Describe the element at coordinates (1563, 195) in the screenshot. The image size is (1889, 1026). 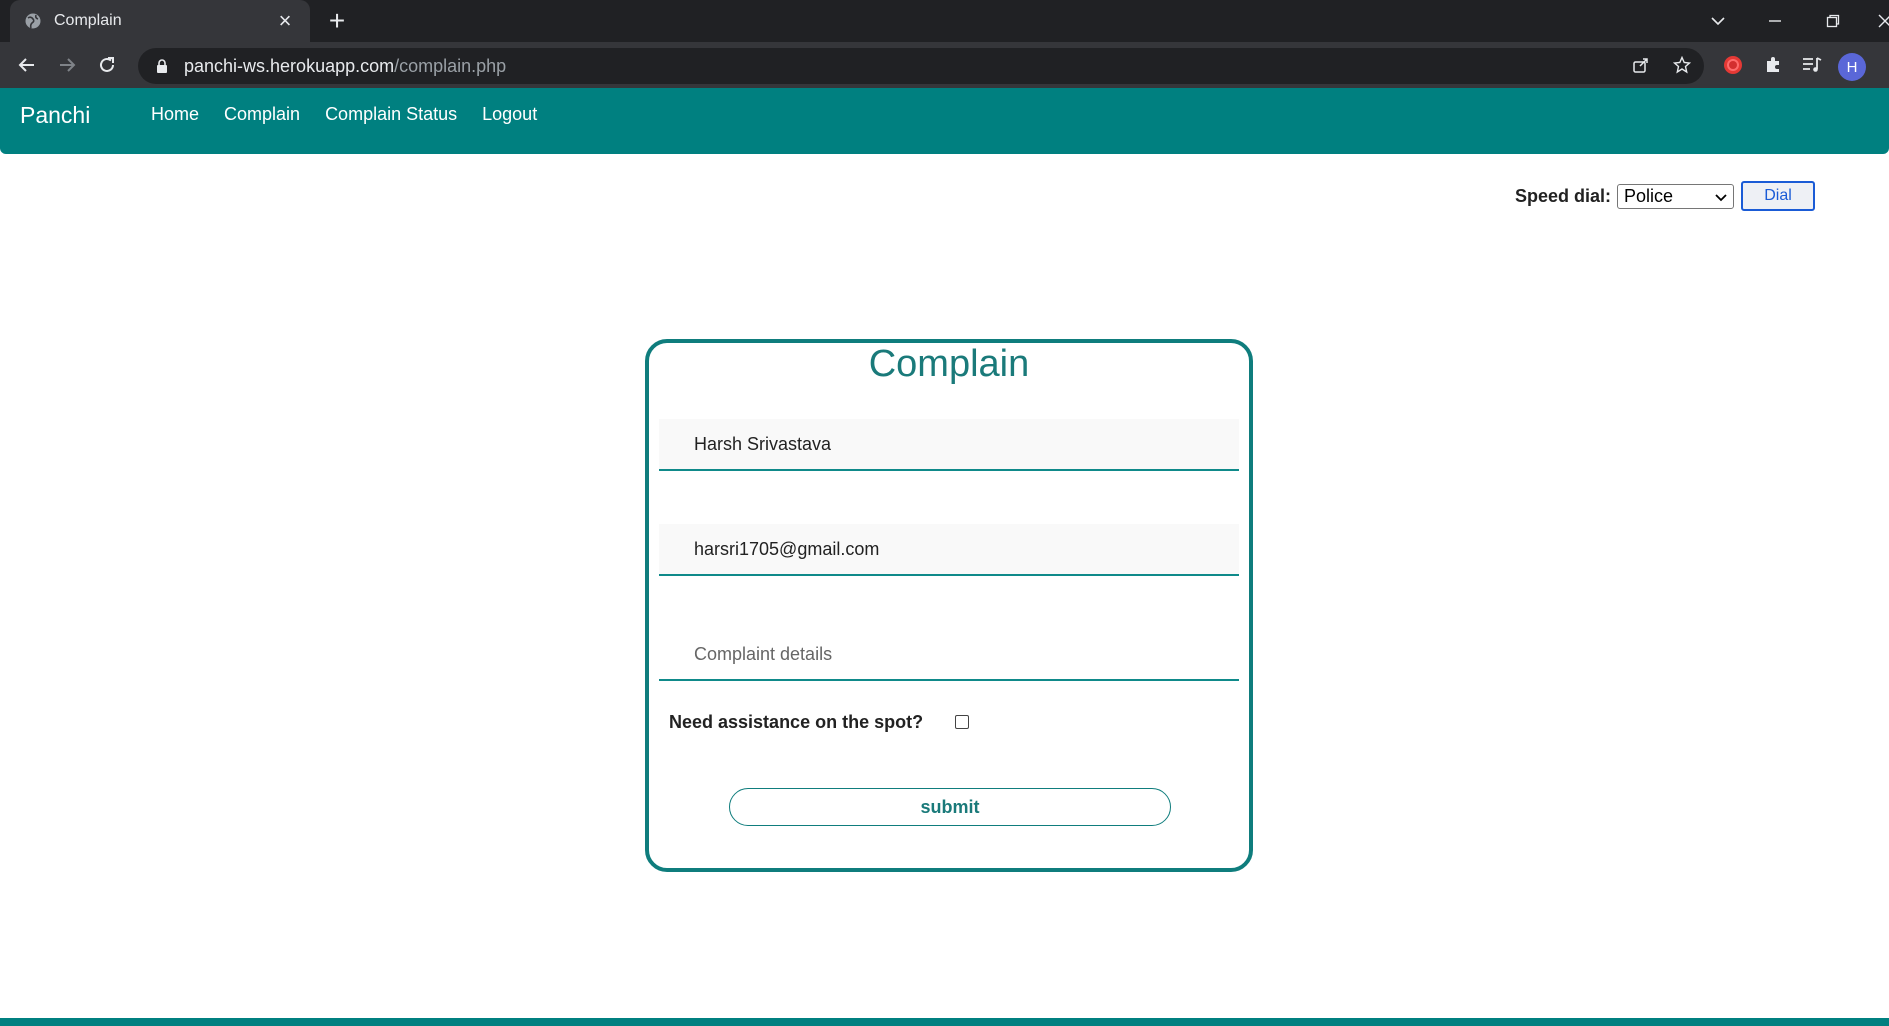
I see `speed-dial-label: Speed dial:` at that location.